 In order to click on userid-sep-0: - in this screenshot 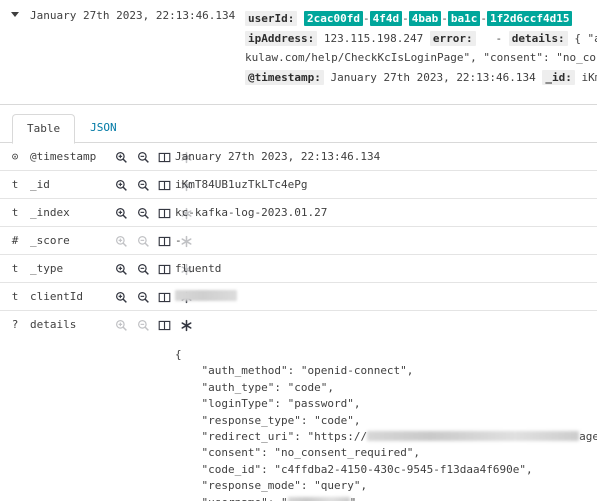, I will do `click(366, 18)`.